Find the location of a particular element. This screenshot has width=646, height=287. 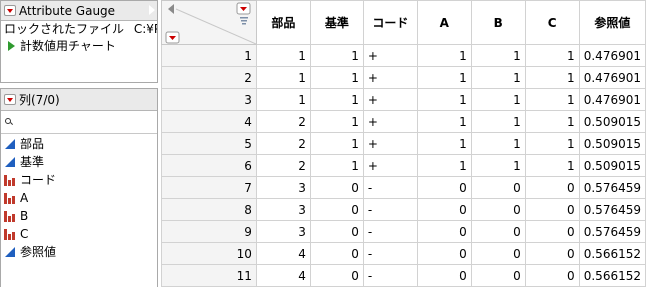

table-row: 5 2 1 +1 1 1 0.509015 is located at coordinates (403, 143).